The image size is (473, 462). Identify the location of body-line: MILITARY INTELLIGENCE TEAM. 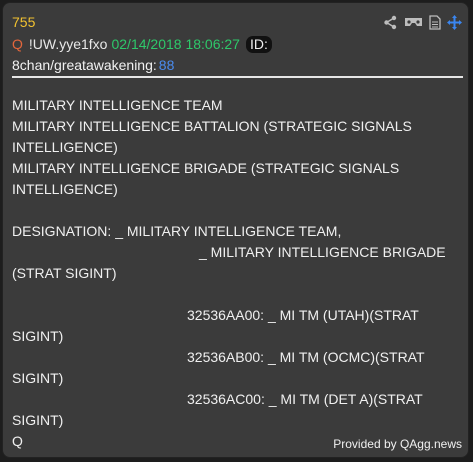
(117, 105).